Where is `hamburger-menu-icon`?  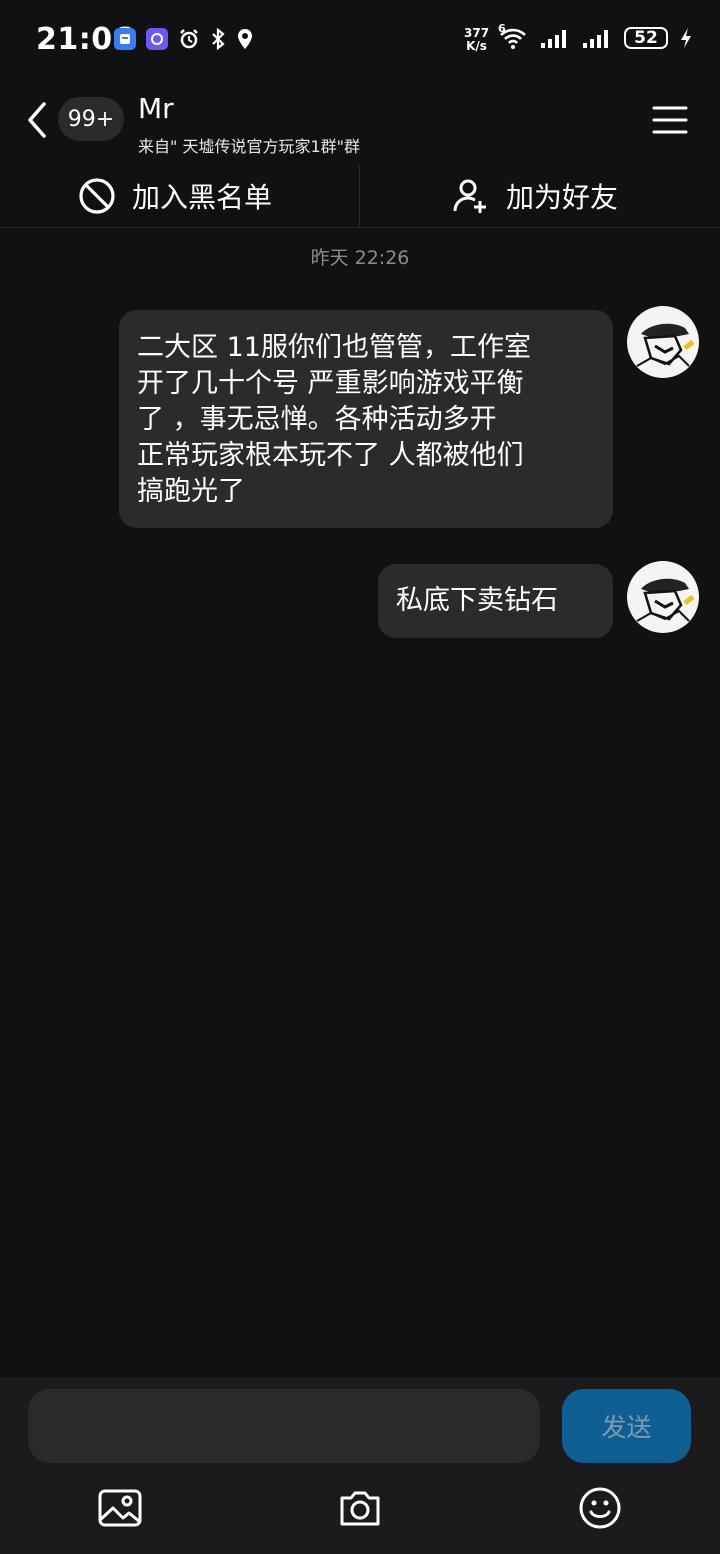
hamburger-menu-icon is located at coordinates (670, 120).